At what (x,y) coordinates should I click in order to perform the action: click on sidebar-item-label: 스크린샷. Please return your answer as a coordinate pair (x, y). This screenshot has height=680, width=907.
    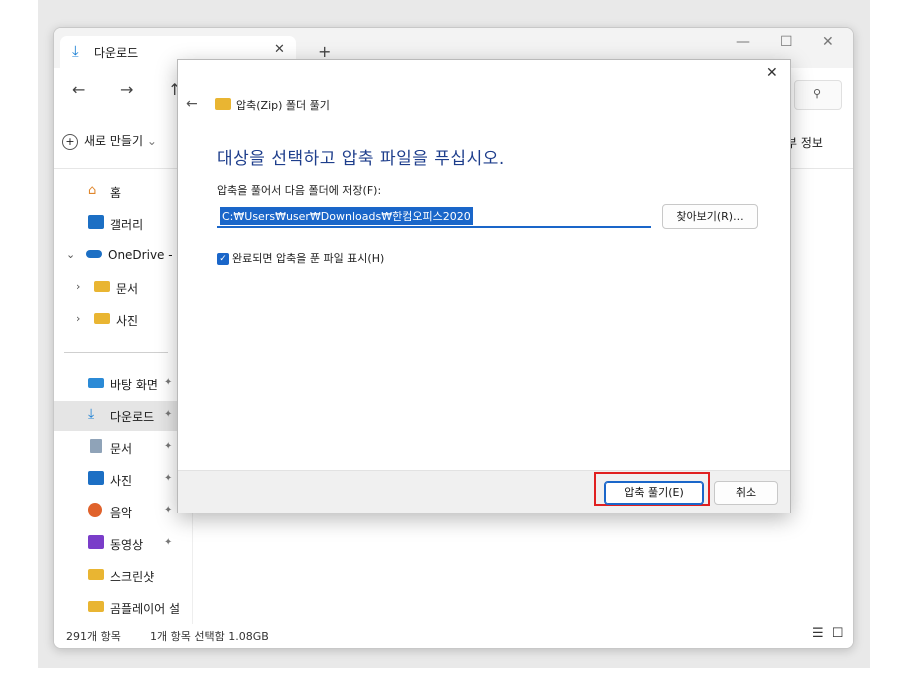
    Looking at the image, I should click on (132, 577).